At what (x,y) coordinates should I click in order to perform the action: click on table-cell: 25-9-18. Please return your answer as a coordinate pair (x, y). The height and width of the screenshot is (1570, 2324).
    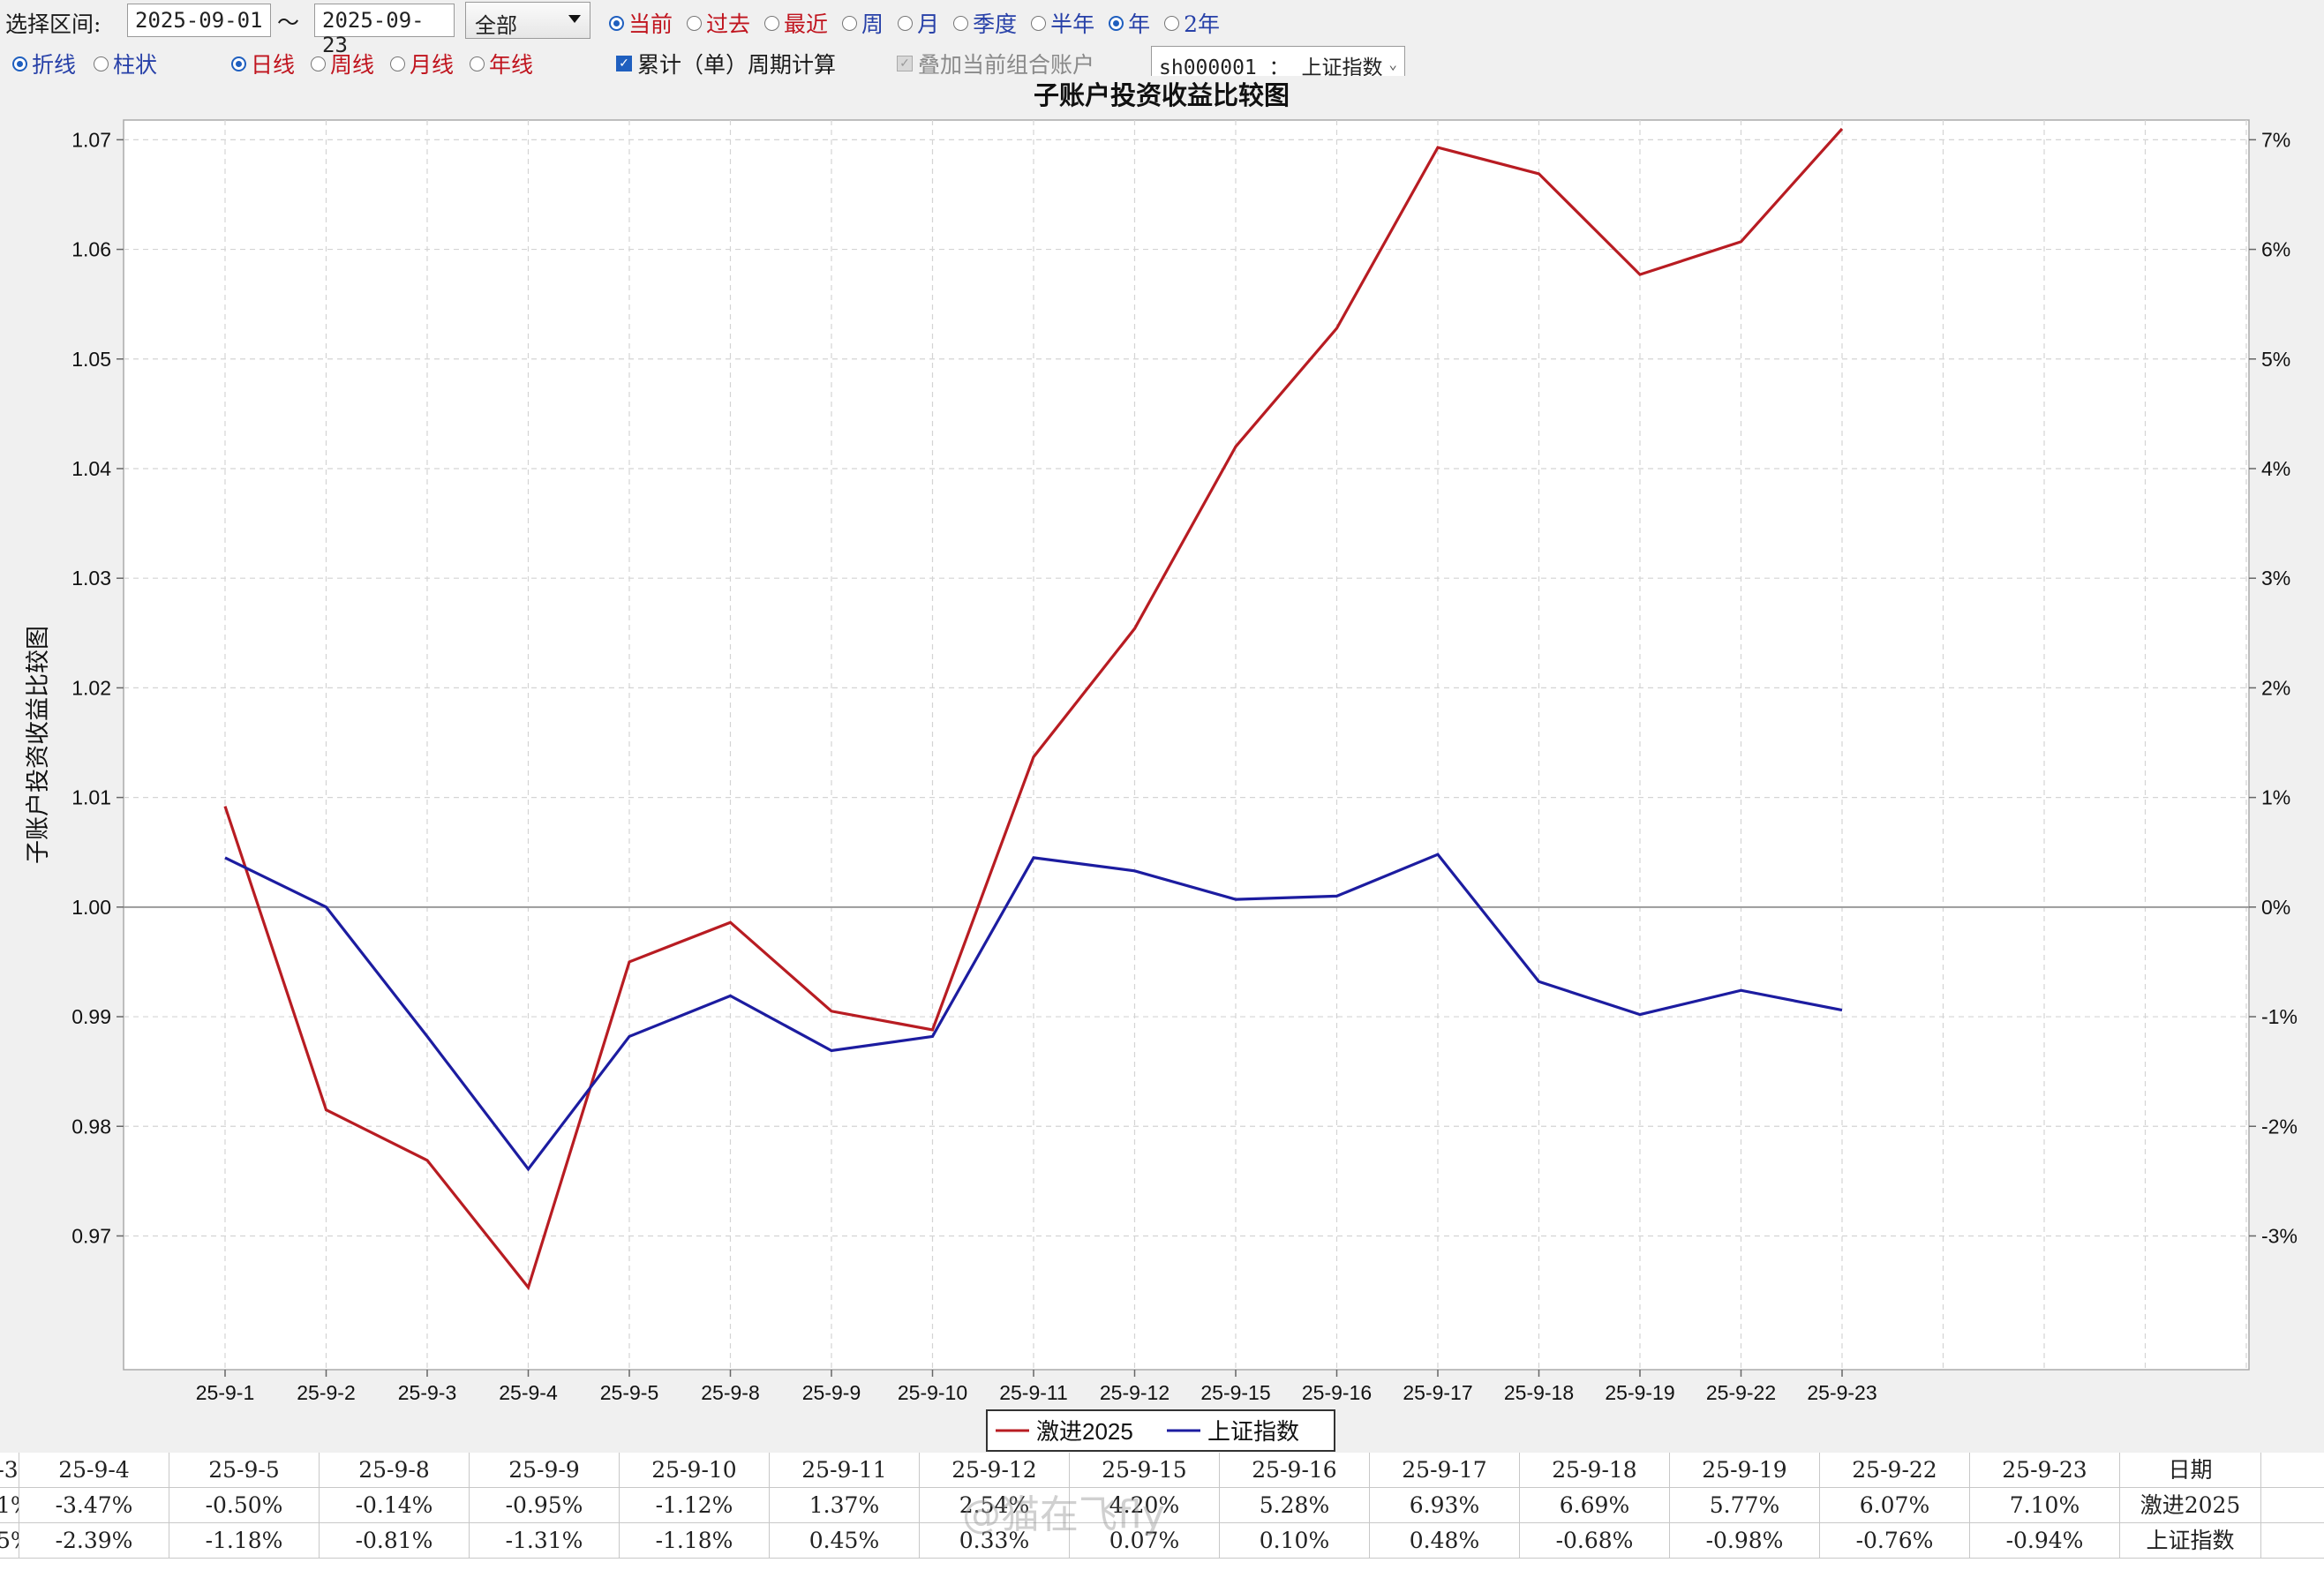
    Looking at the image, I should click on (1595, 1470).